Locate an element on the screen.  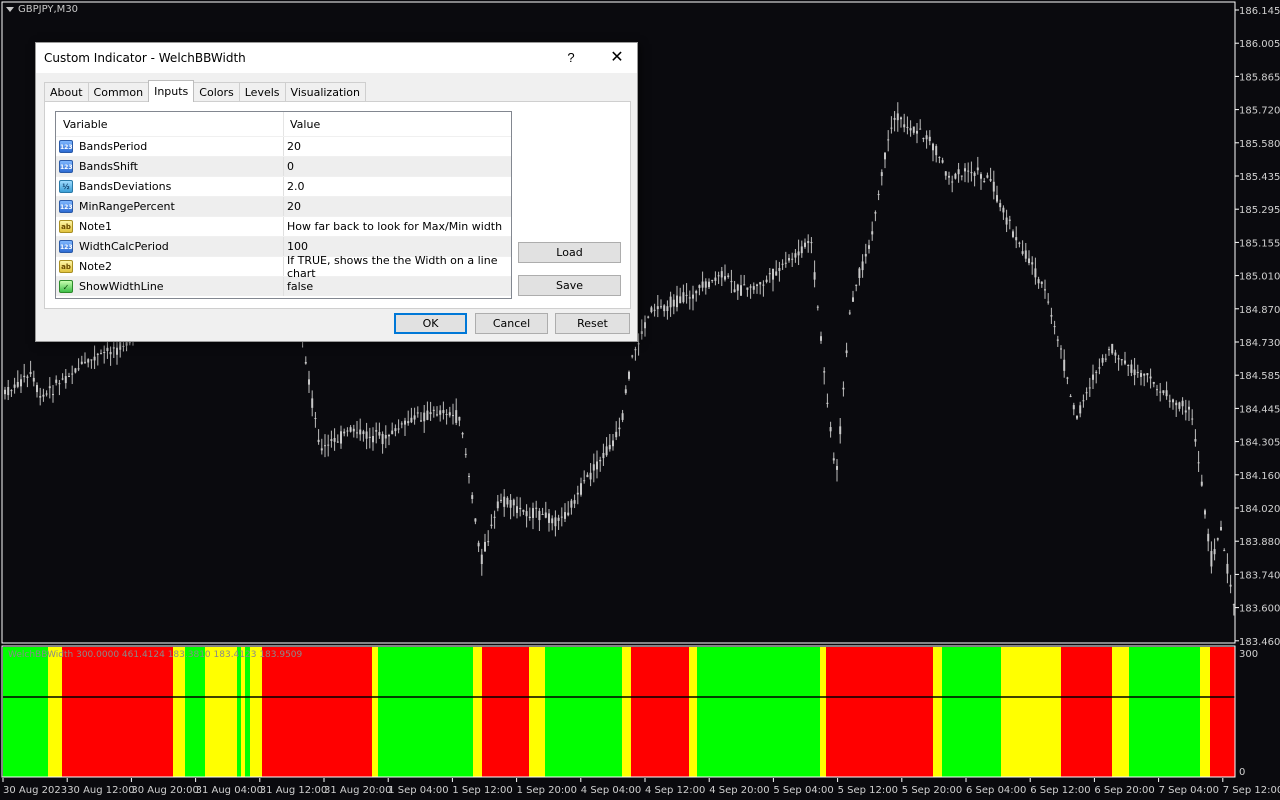
close-button: ✕ is located at coordinates (617, 58).